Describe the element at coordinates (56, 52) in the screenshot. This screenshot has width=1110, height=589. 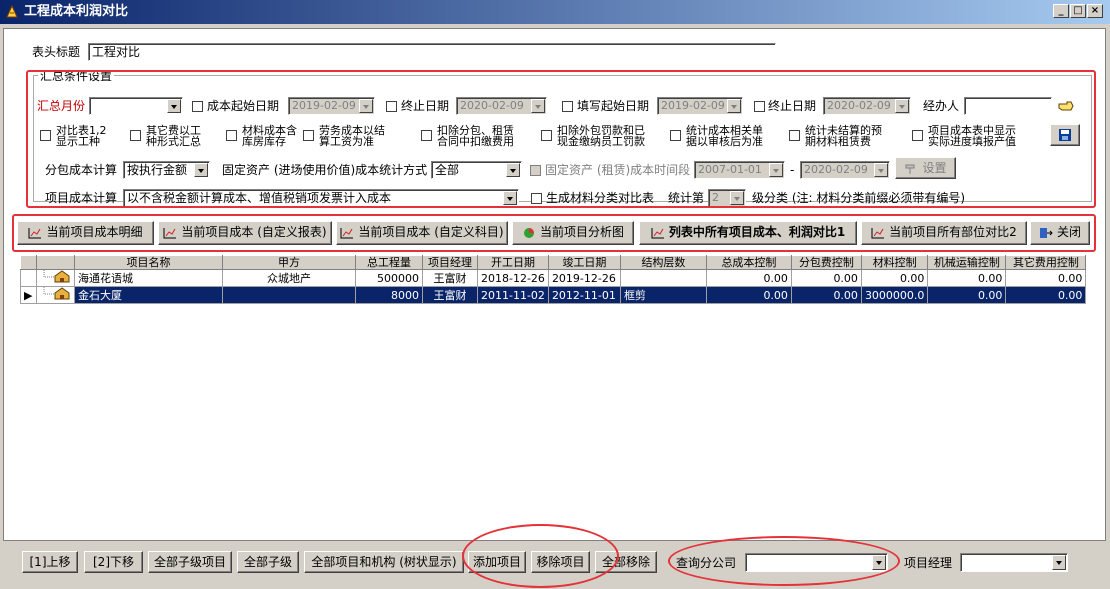
I see `header-title-label: 表头标题` at that location.